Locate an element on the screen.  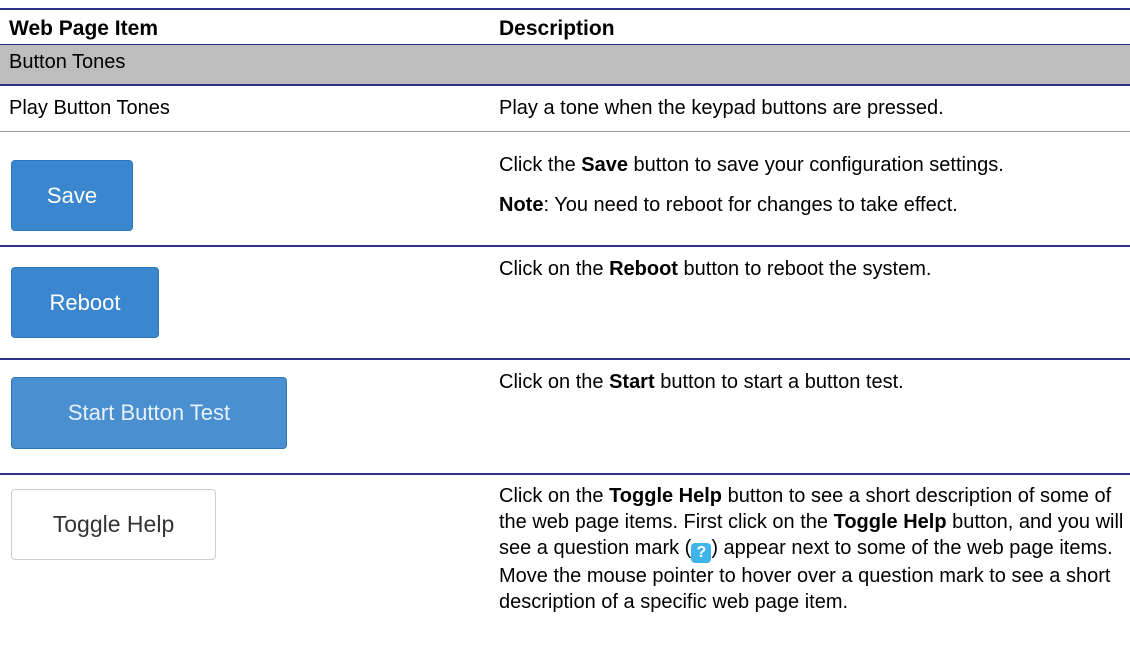
column-header-item: Web Page Item is located at coordinates (83, 28).